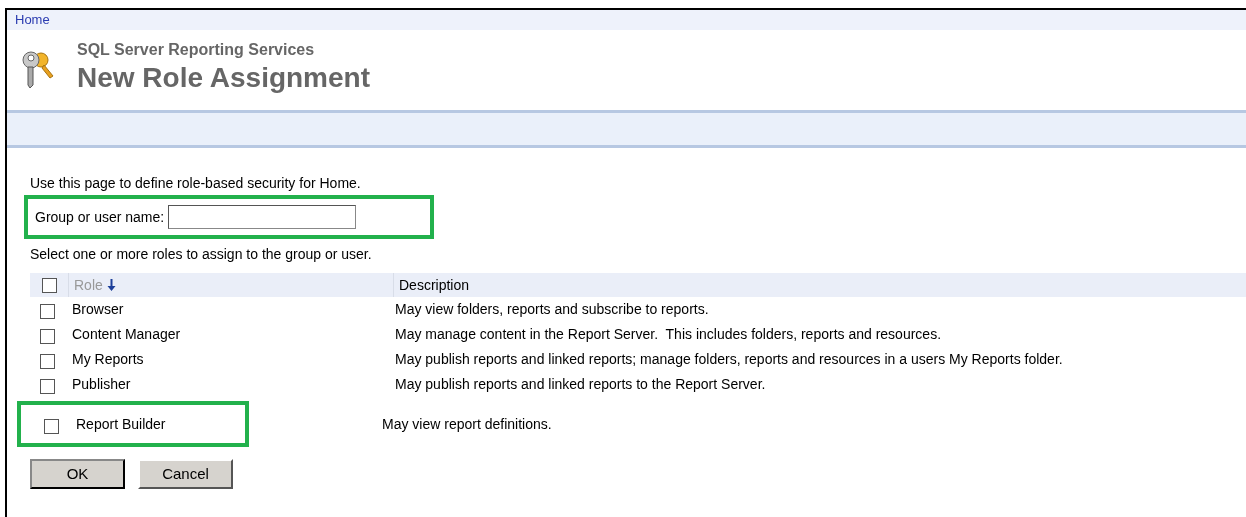 This screenshot has height=517, width=1246. Describe the element at coordinates (37, 69) in the screenshot. I see `keys-icon` at that location.